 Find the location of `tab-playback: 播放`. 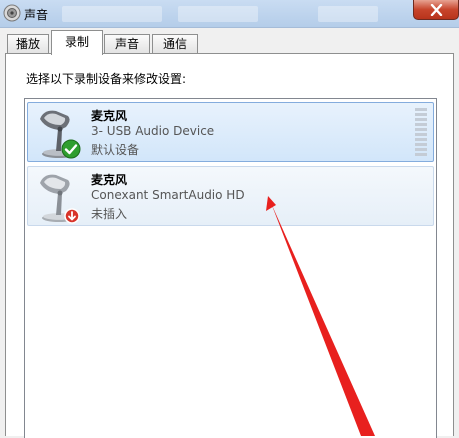

tab-playback: 播放 is located at coordinates (28, 43).